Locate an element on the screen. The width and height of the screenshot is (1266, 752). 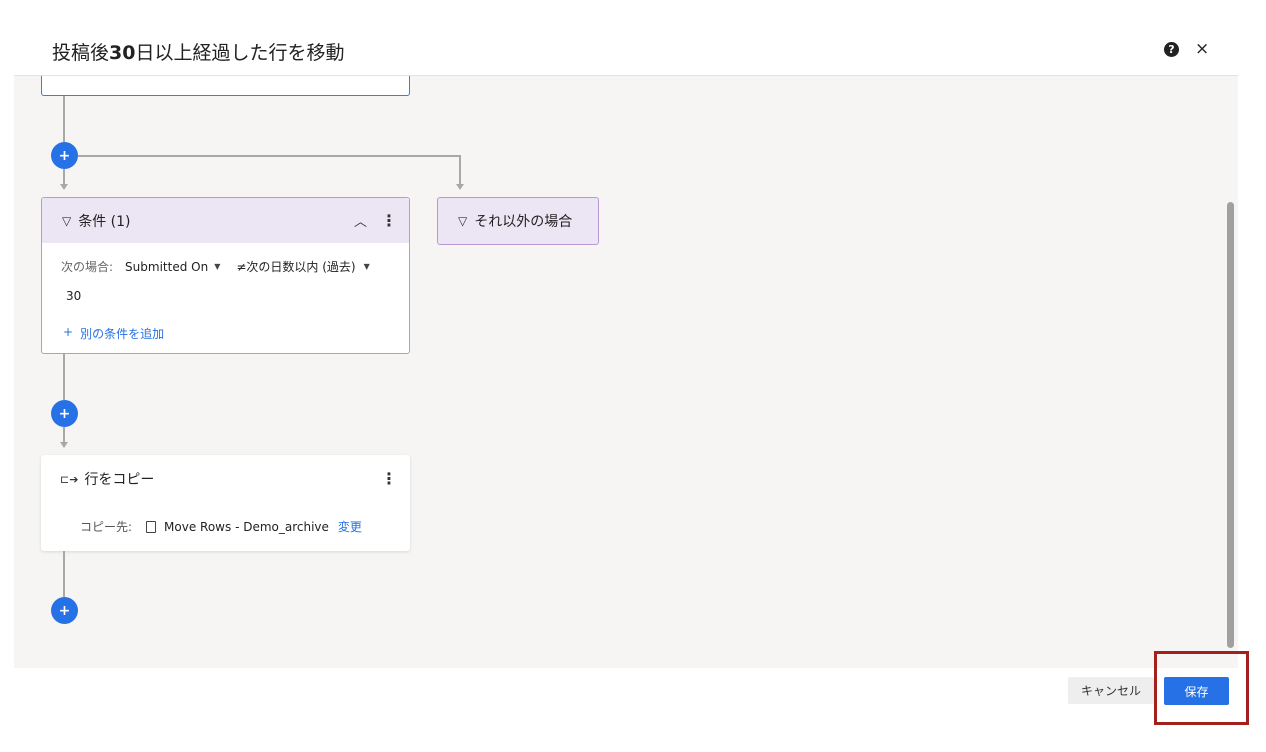
header-actions: ? × is located at coordinates (1186, 49).